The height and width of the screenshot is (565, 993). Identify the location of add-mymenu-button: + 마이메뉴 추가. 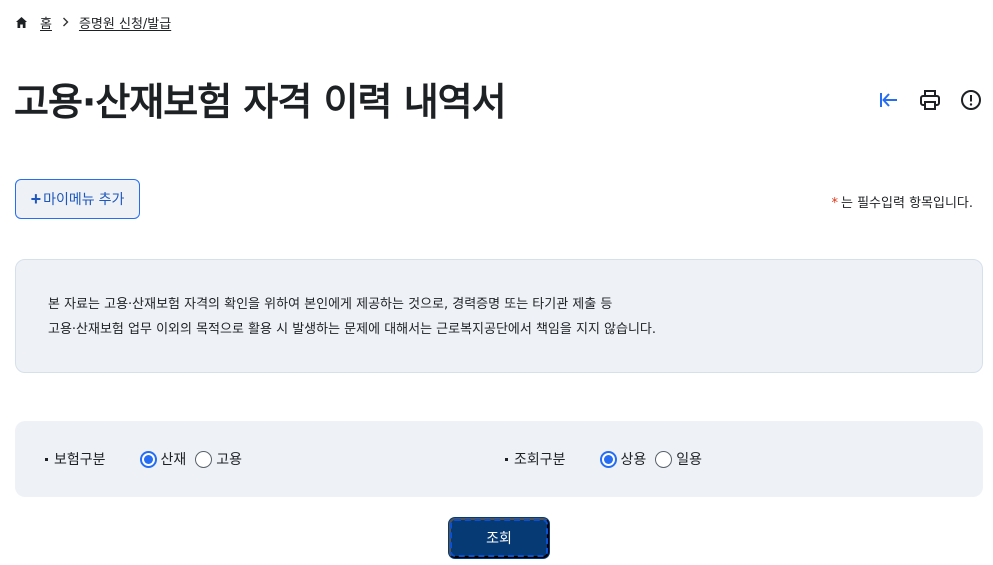
(77, 199).